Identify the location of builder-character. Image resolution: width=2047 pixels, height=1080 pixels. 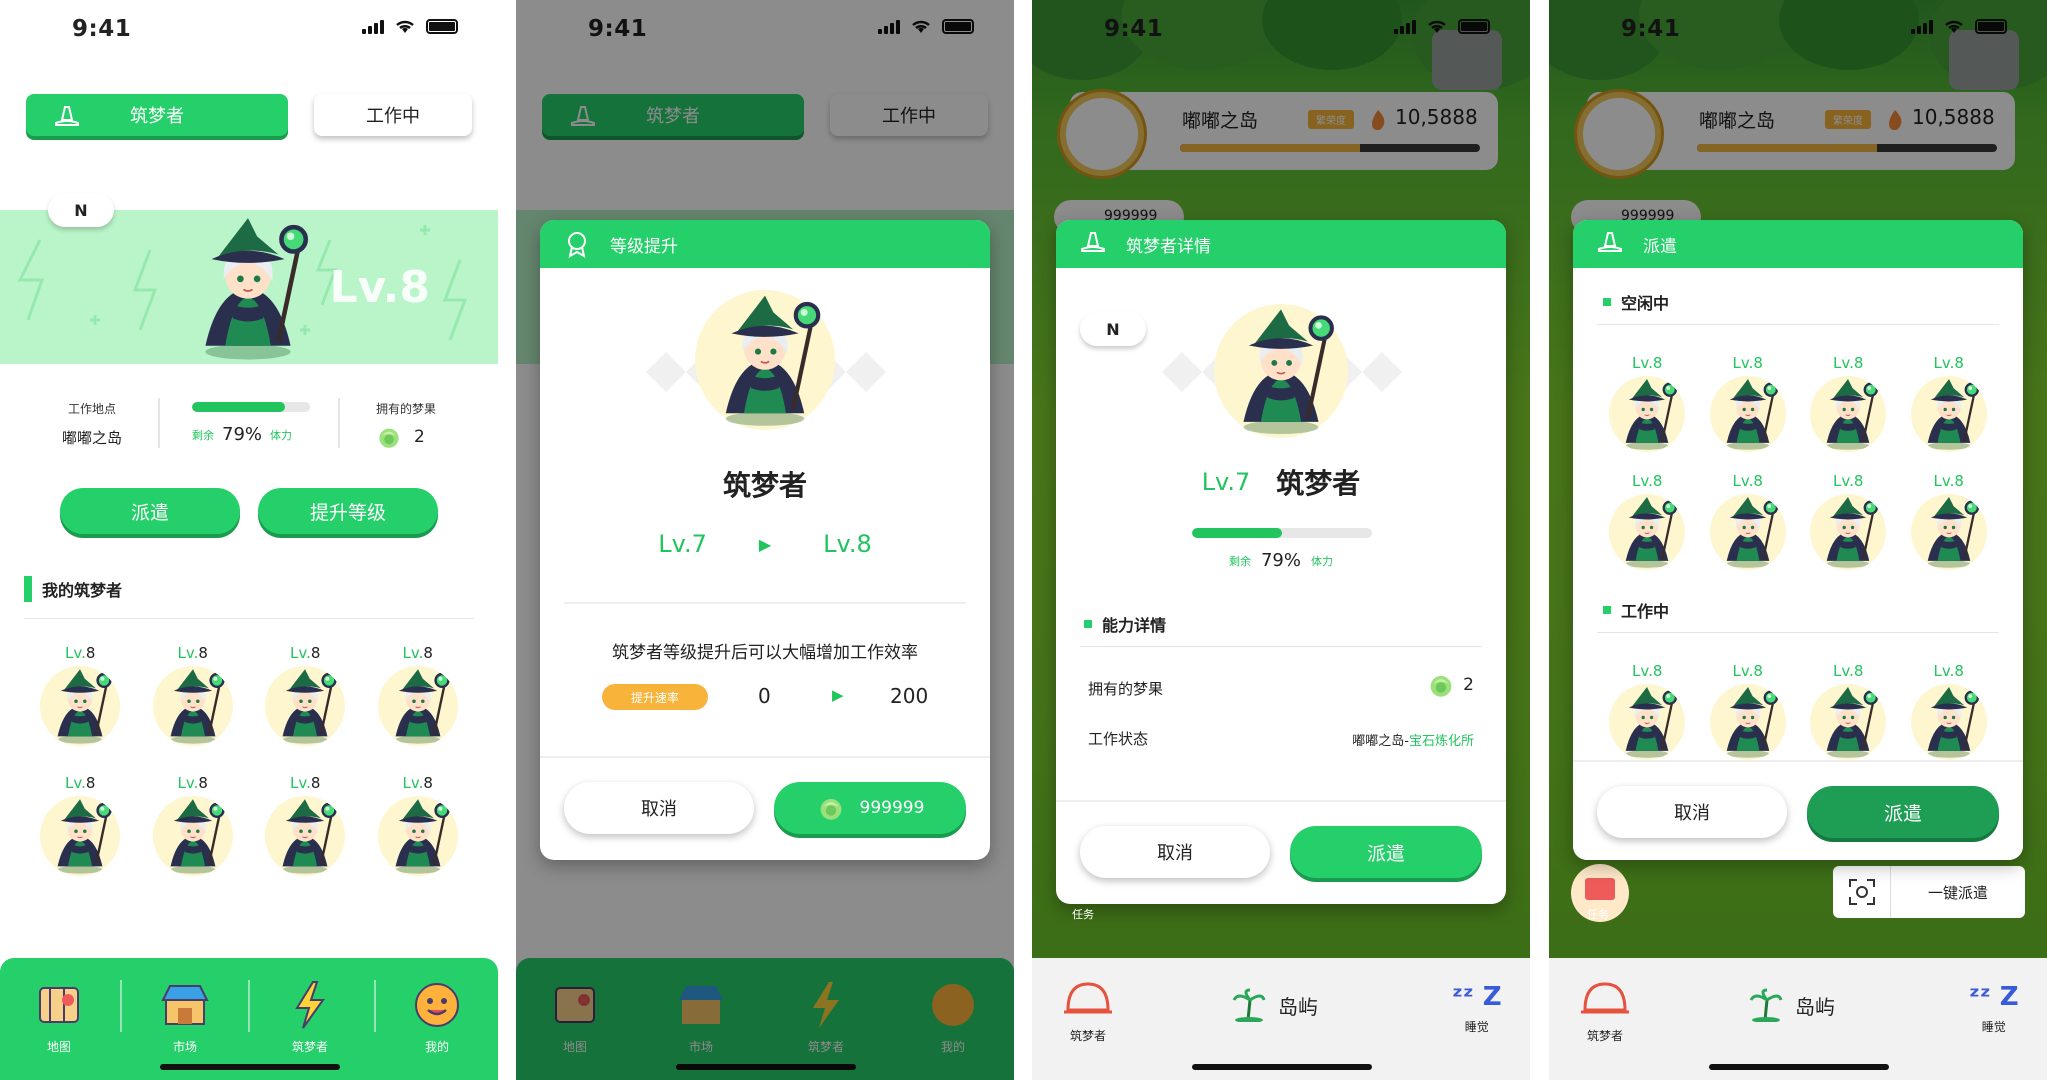
(1281, 371).